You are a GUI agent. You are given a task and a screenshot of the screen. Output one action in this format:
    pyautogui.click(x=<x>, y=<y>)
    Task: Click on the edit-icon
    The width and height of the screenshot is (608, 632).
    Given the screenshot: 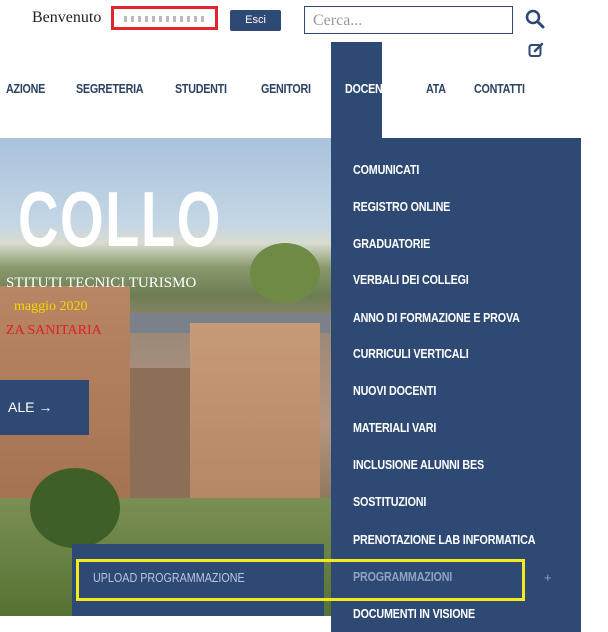 What is the action you would take?
    pyautogui.click(x=536, y=50)
    